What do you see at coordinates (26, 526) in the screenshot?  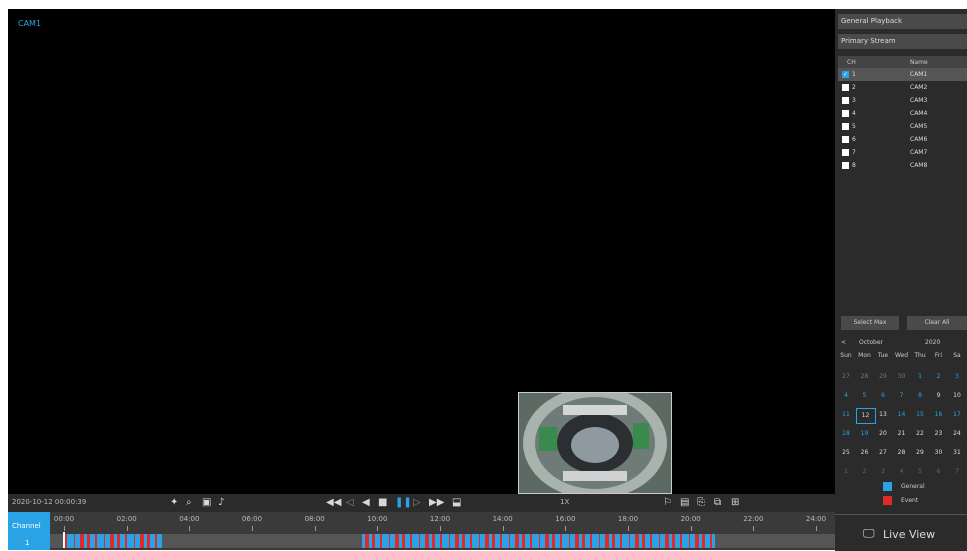 I see `channel-header: Channel` at bounding box center [26, 526].